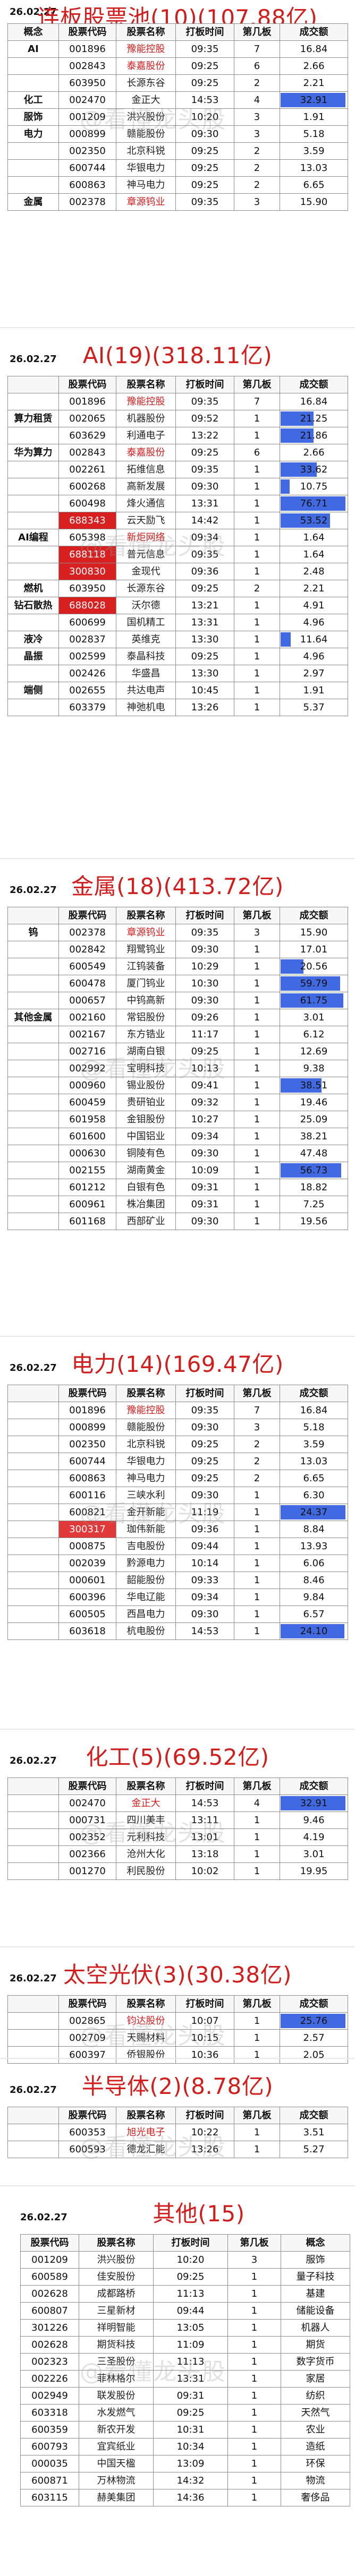 The height and width of the screenshot is (2576, 355). Describe the element at coordinates (177, 1170) in the screenshot. I see `table-row: 002155 湖南黄金 10:09 1 56.73` at that location.